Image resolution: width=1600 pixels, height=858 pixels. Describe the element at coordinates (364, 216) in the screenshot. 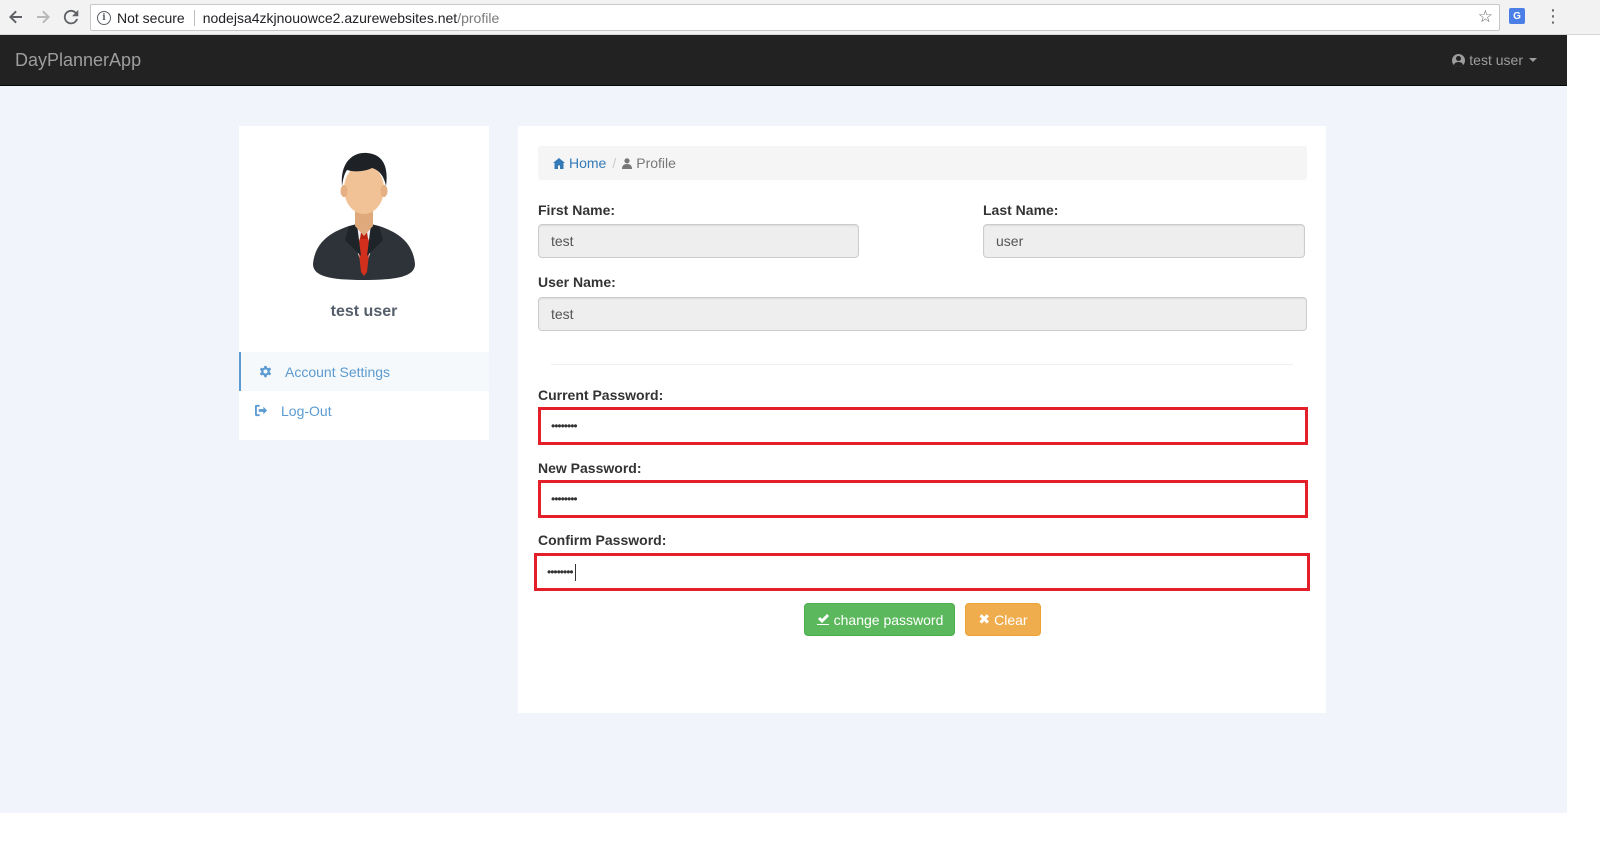

I see `avatar` at that location.